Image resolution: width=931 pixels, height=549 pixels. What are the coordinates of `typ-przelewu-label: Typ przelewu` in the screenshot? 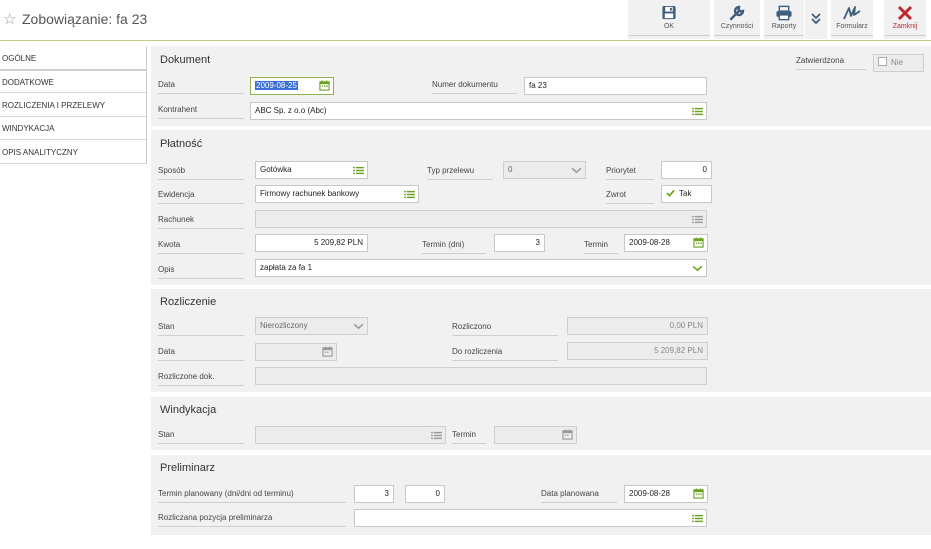 It's located at (460, 172).